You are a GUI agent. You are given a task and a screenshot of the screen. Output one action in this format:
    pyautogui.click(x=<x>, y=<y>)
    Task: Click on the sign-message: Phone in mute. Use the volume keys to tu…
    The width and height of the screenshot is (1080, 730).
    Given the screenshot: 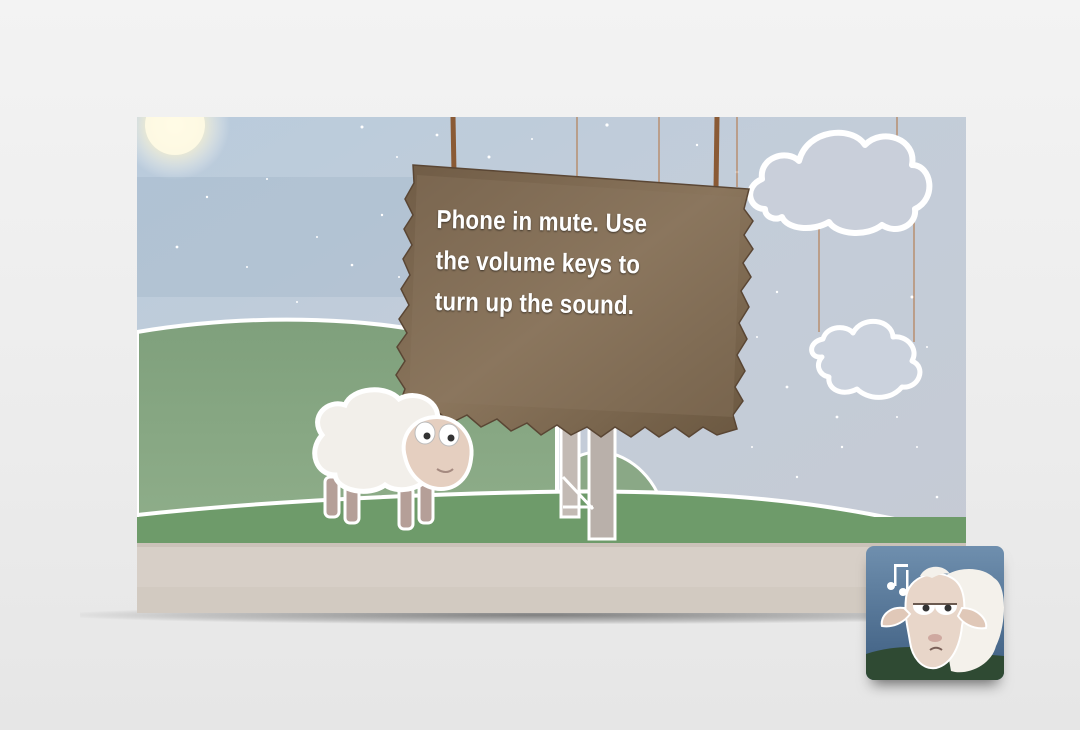 What is the action you would take?
    pyautogui.click(x=541, y=262)
    